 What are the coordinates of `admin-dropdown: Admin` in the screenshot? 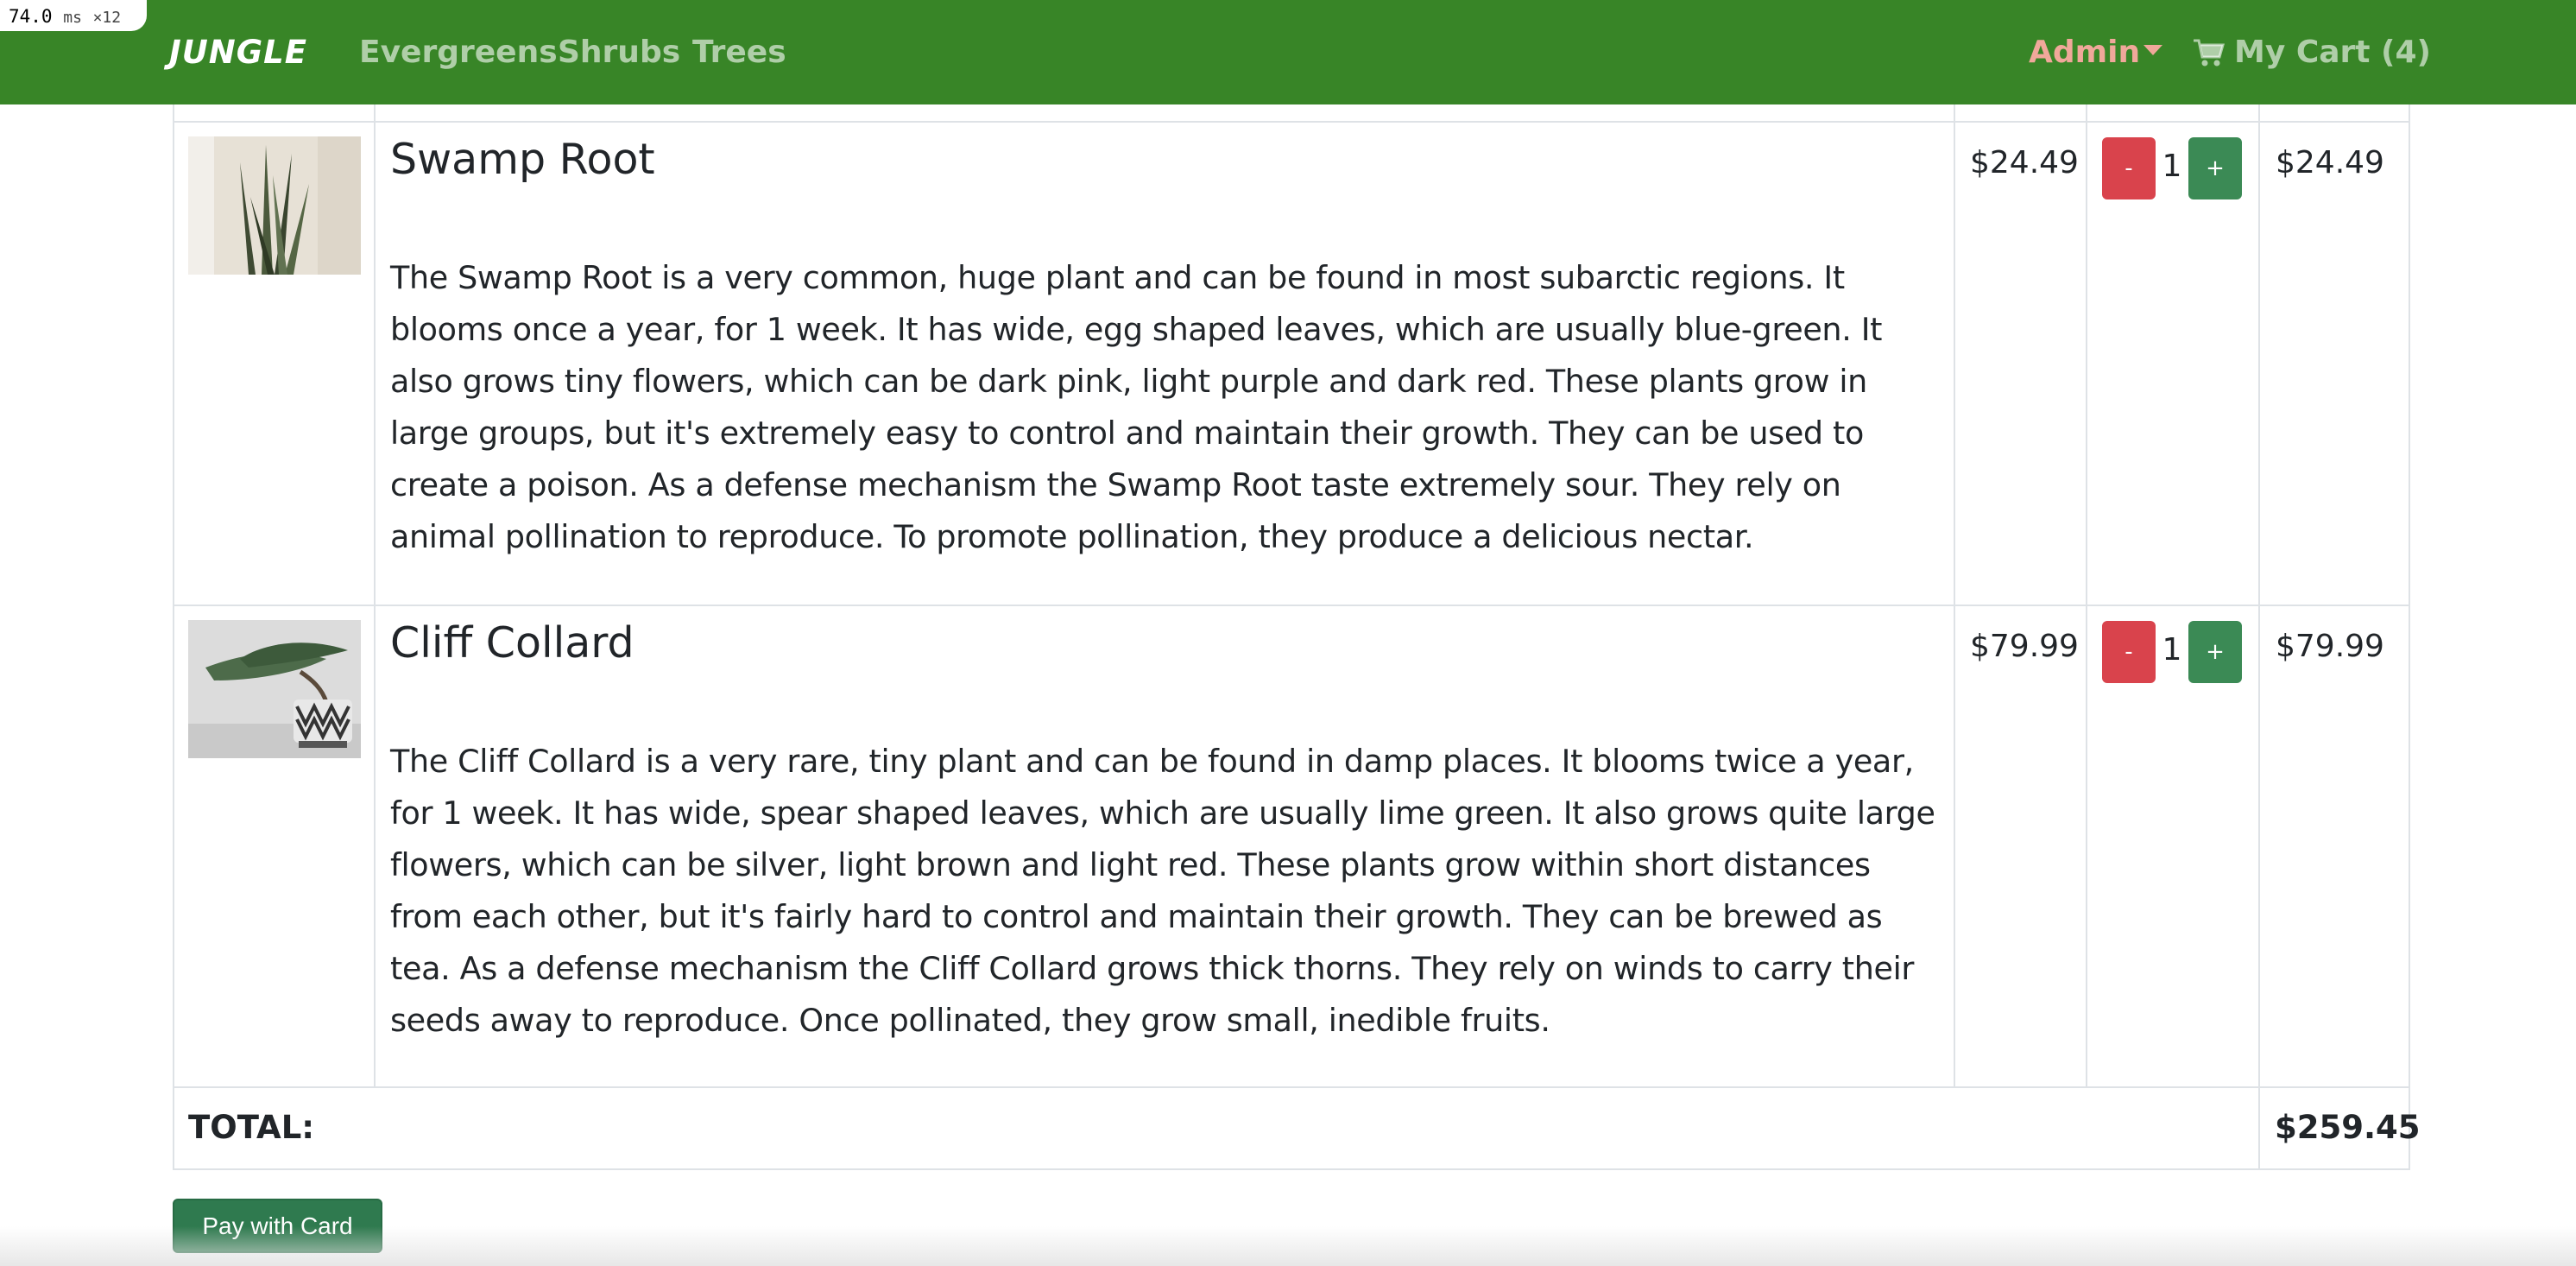 It's located at (2084, 52).